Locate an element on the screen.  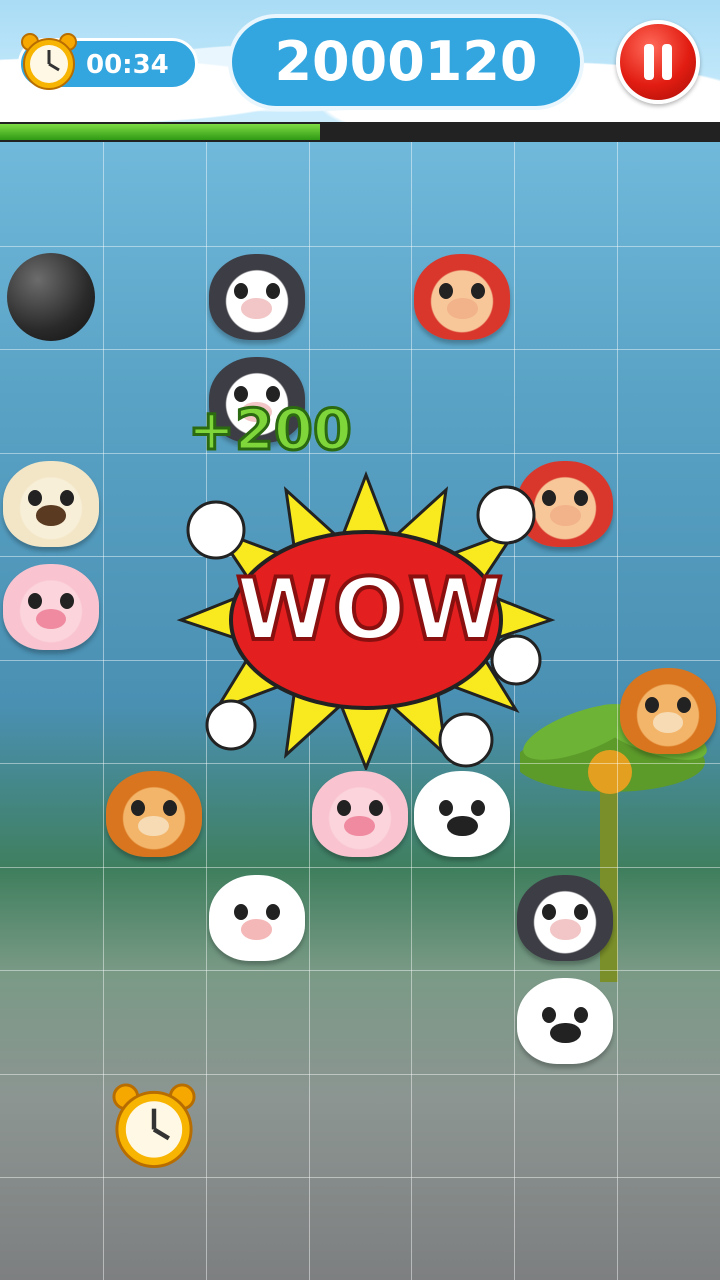
tile-dog is located at coordinates (51, 504).